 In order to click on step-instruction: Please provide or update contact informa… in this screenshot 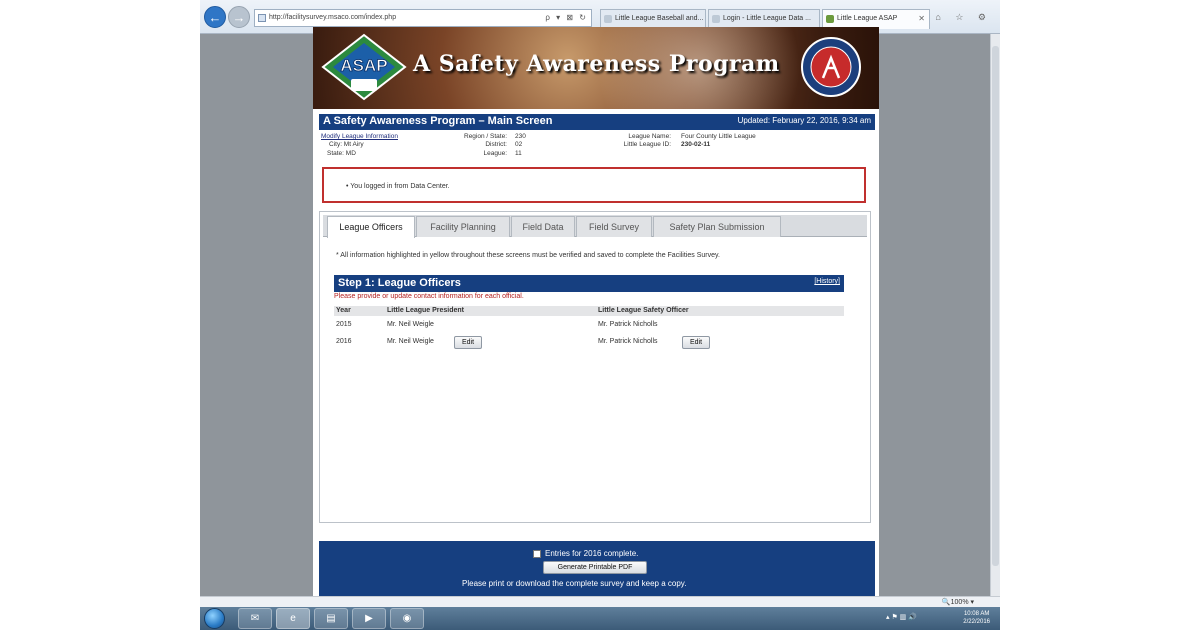, I will do `click(429, 296)`.